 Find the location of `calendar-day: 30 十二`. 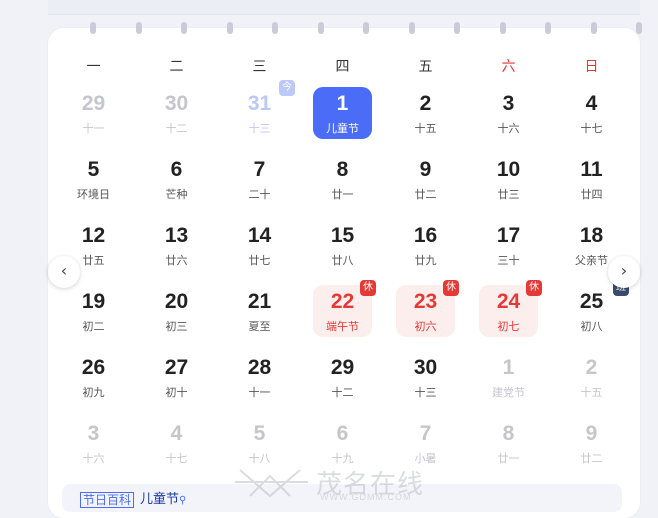

calendar-day: 30 十二 is located at coordinates (176, 119).